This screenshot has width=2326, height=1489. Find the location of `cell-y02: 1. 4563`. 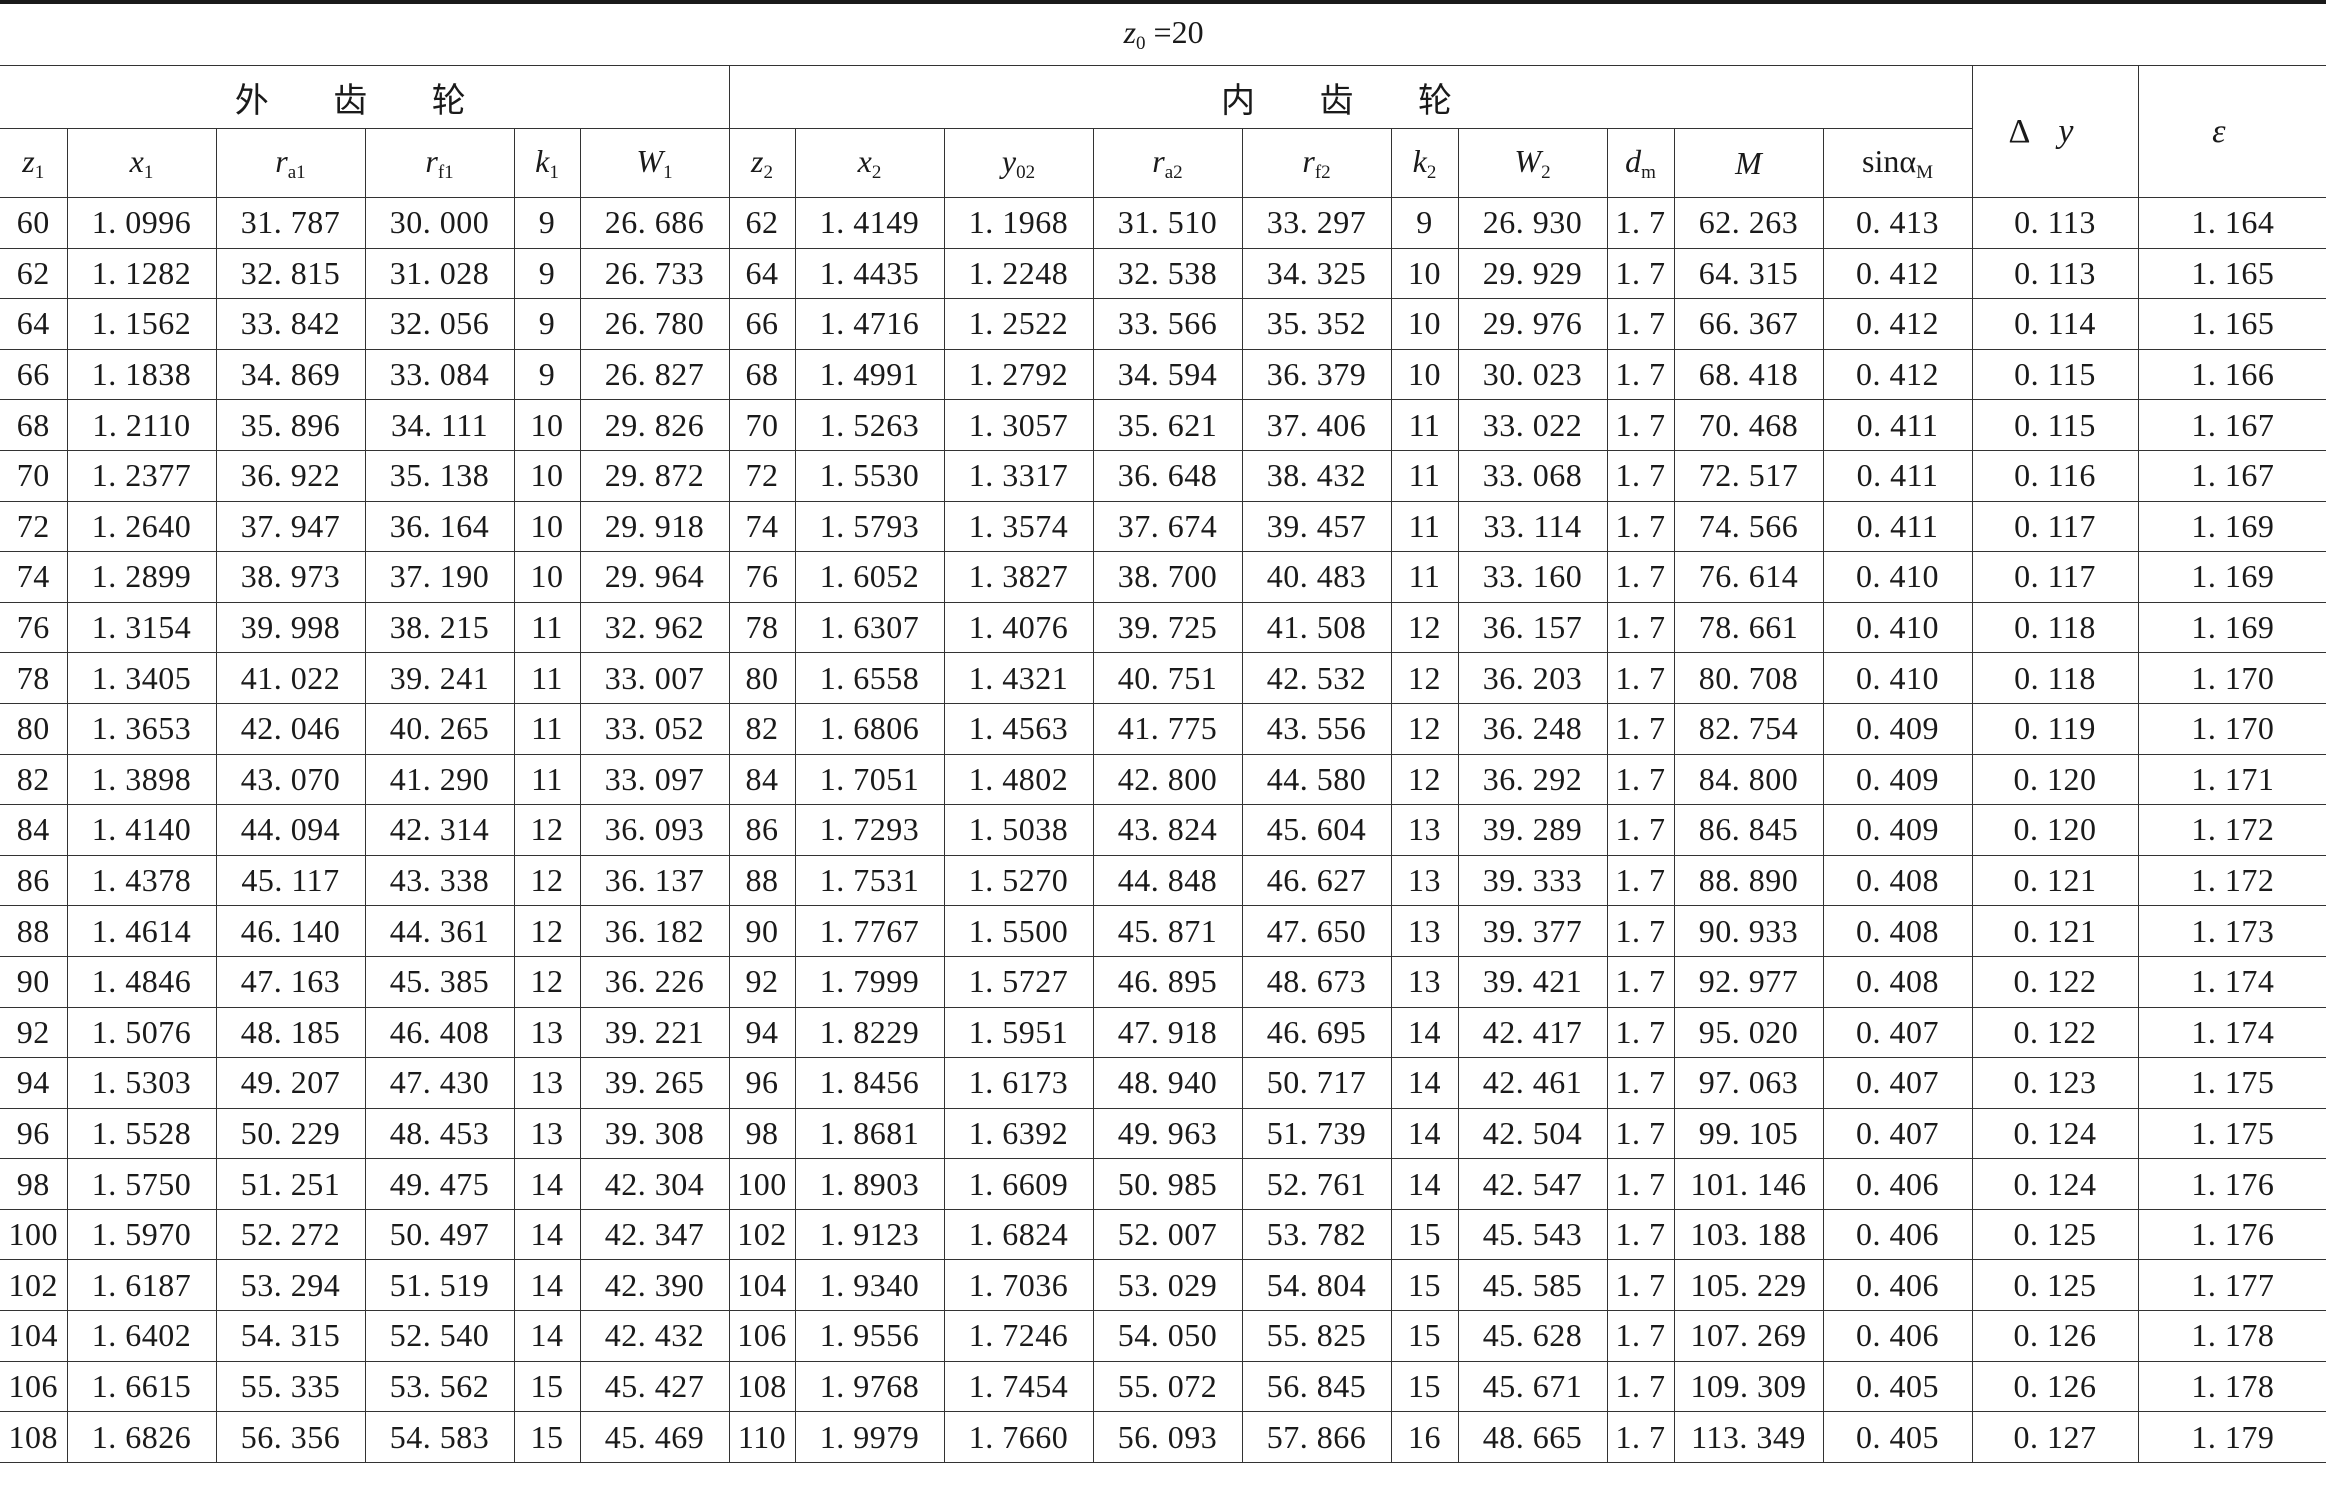

cell-y02: 1. 4563 is located at coordinates (1018, 728).